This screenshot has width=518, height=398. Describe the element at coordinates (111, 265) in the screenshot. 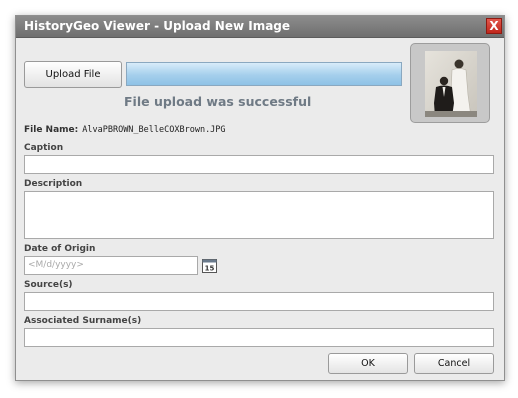

I see `date-of-origin-input: <M/d/yyyy>` at that location.